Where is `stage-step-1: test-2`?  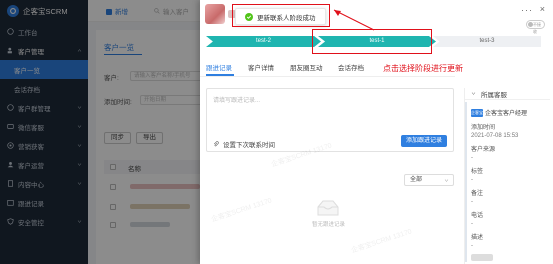
stage-step-1: test-2 is located at coordinates (263, 41).